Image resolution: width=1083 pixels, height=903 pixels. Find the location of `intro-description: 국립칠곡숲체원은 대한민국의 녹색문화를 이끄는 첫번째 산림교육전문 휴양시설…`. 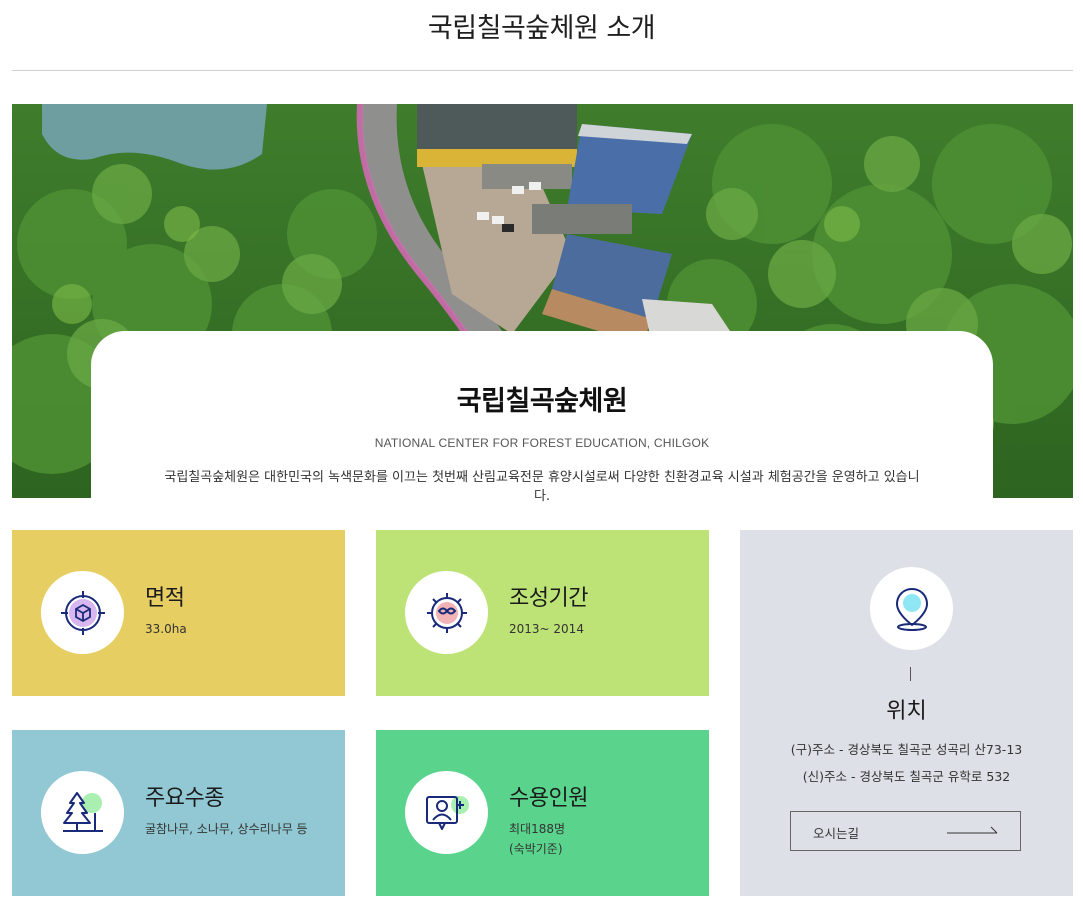

intro-description: 국립칠곡숲체원은 대한민국의 녹색문화를 이끄는 첫번째 산림교육전문 휴양시설… is located at coordinates (542, 487).